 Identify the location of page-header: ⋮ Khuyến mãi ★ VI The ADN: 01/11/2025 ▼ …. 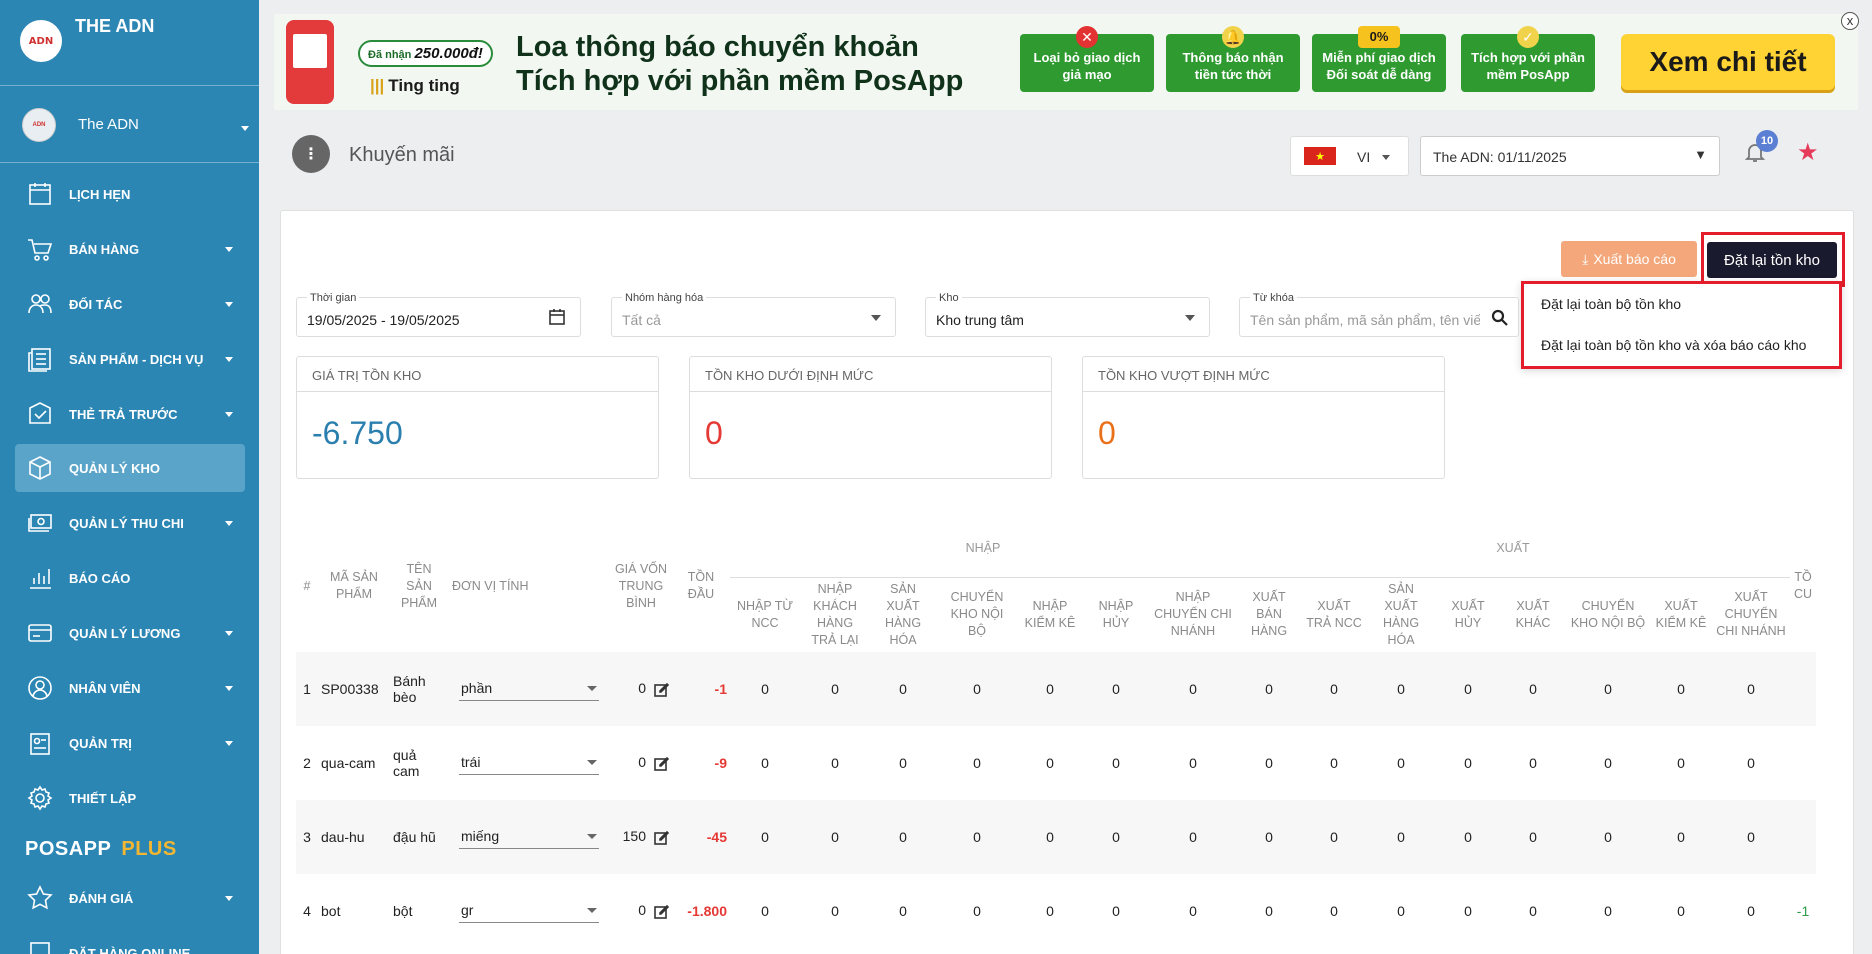
(1065, 155).